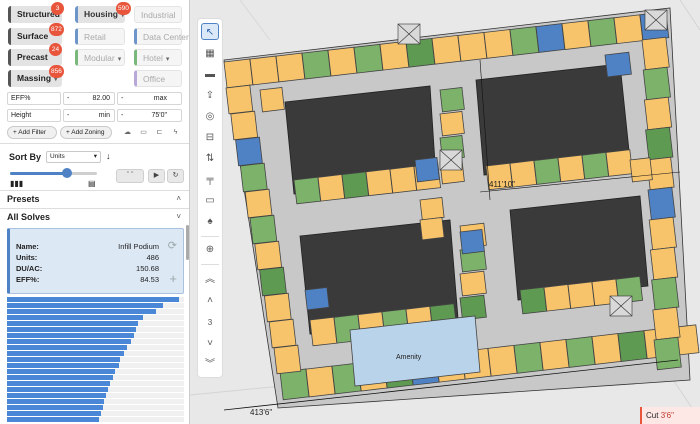 The height and width of the screenshot is (424, 700). I want to click on play-button: ▶, so click(156, 176).